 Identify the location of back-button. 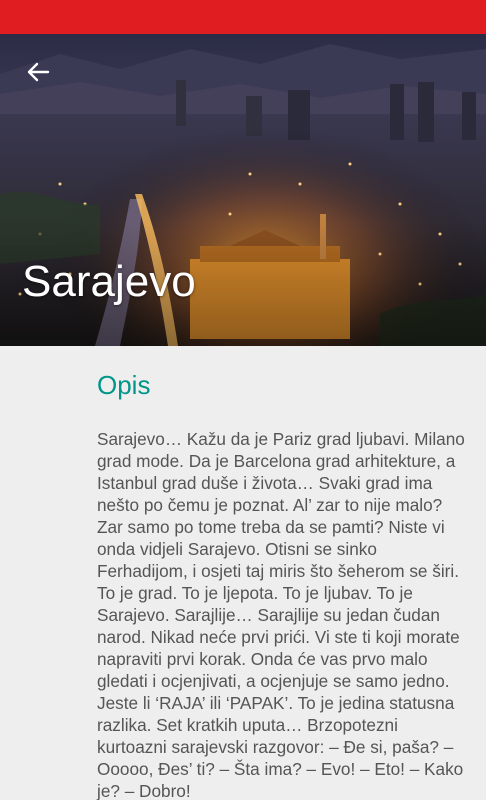
(38, 72).